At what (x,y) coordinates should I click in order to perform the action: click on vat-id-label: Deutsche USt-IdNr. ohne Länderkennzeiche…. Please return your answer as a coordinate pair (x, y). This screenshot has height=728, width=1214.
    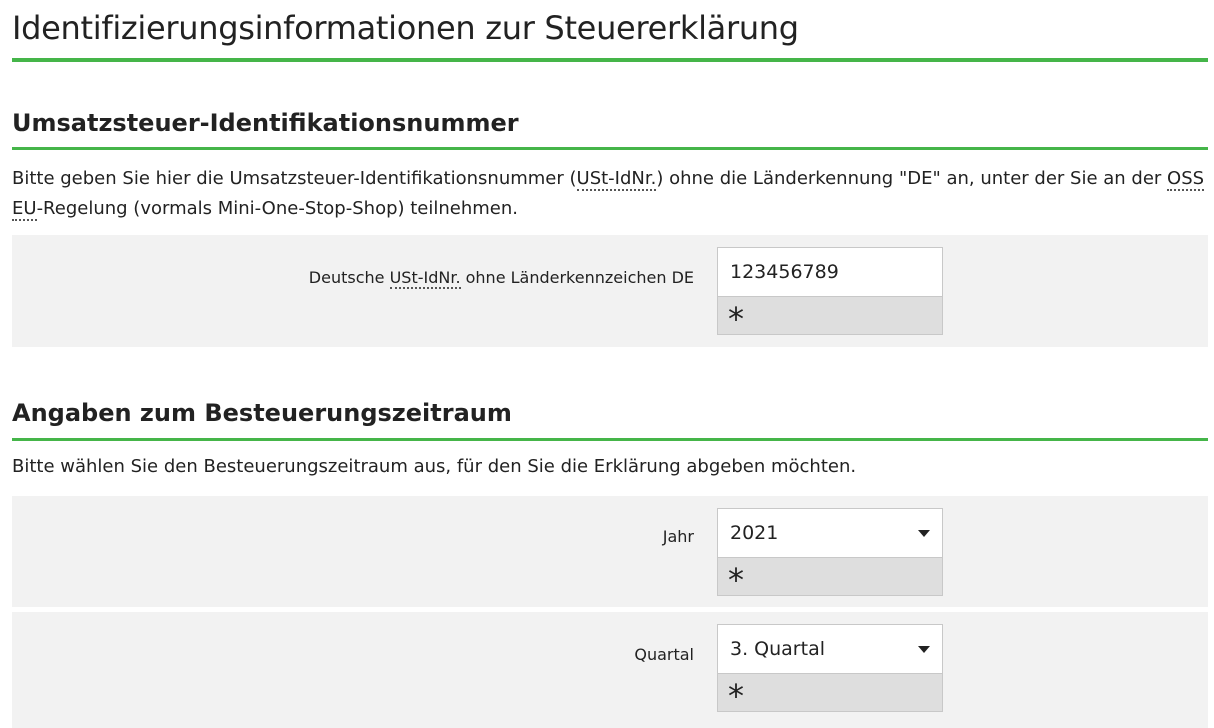
    Looking at the image, I should click on (501, 278).